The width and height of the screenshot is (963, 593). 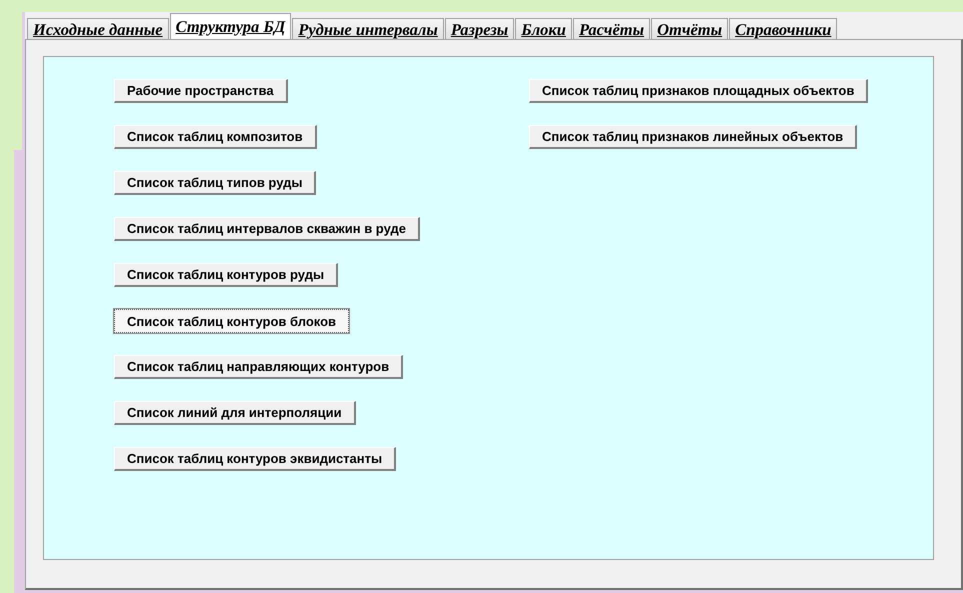 What do you see at coordinates (231, 26) in the screenshot?
I see `tab: Структура БД` at bounding box center [231, 26].